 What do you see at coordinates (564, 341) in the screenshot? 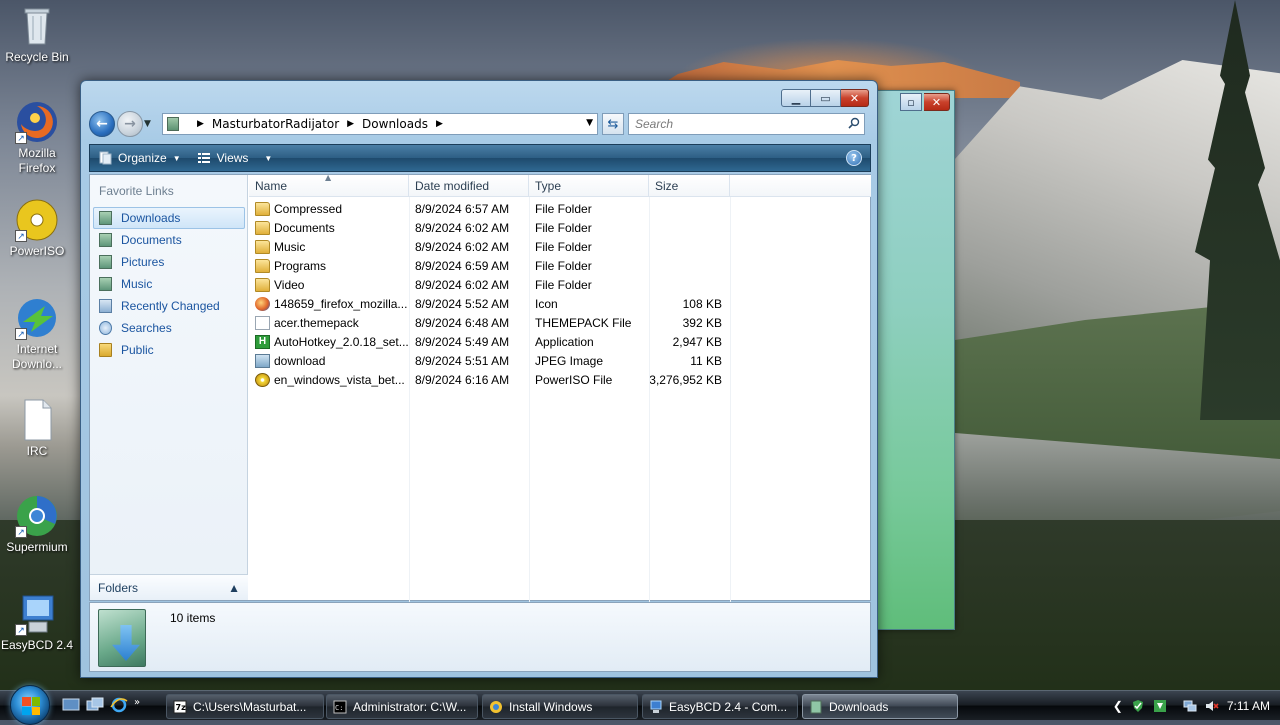
I see `file-type: Application` at bounding box center [564, 341].